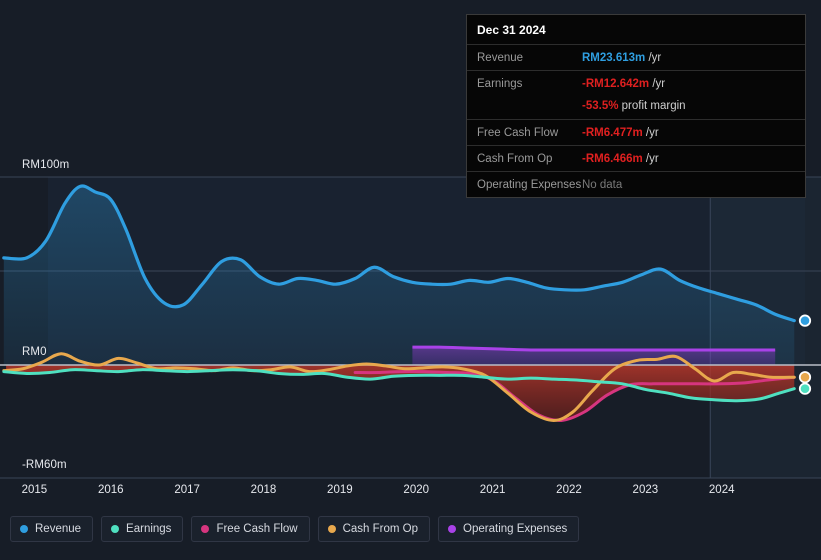 This screenshot has width=821, height=560. What do you see at coordinates (380, 529) in the screenshot?
I see `legend-label: Cash From Op` at bounding box center [380, 529].